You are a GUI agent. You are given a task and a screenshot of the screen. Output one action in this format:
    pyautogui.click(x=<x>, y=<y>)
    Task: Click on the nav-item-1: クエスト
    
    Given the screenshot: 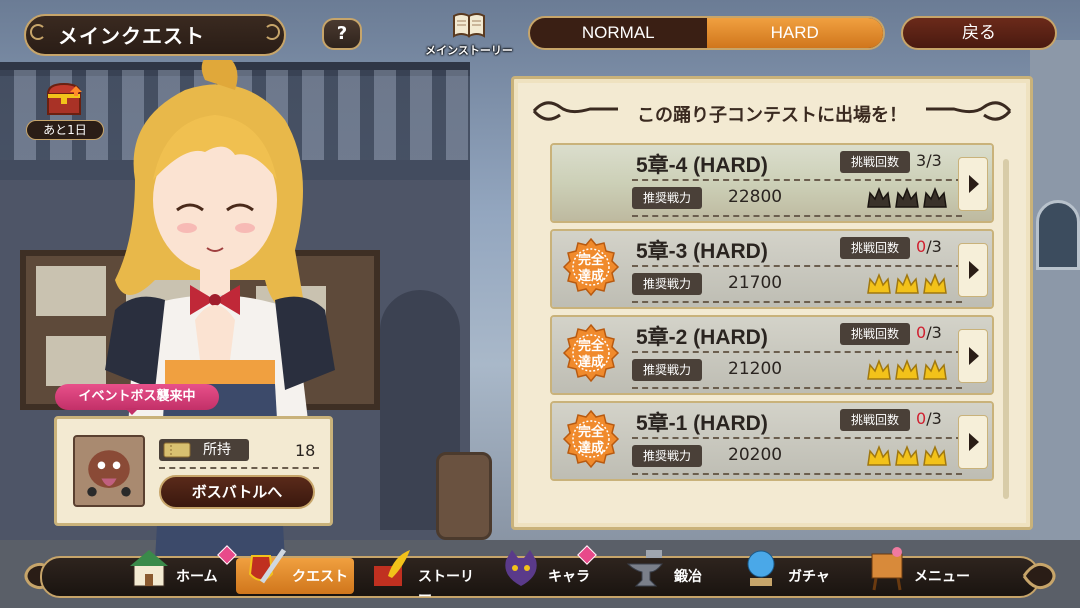 What is the action you would take?
    pyautogui.click(x=295, y=571)
    